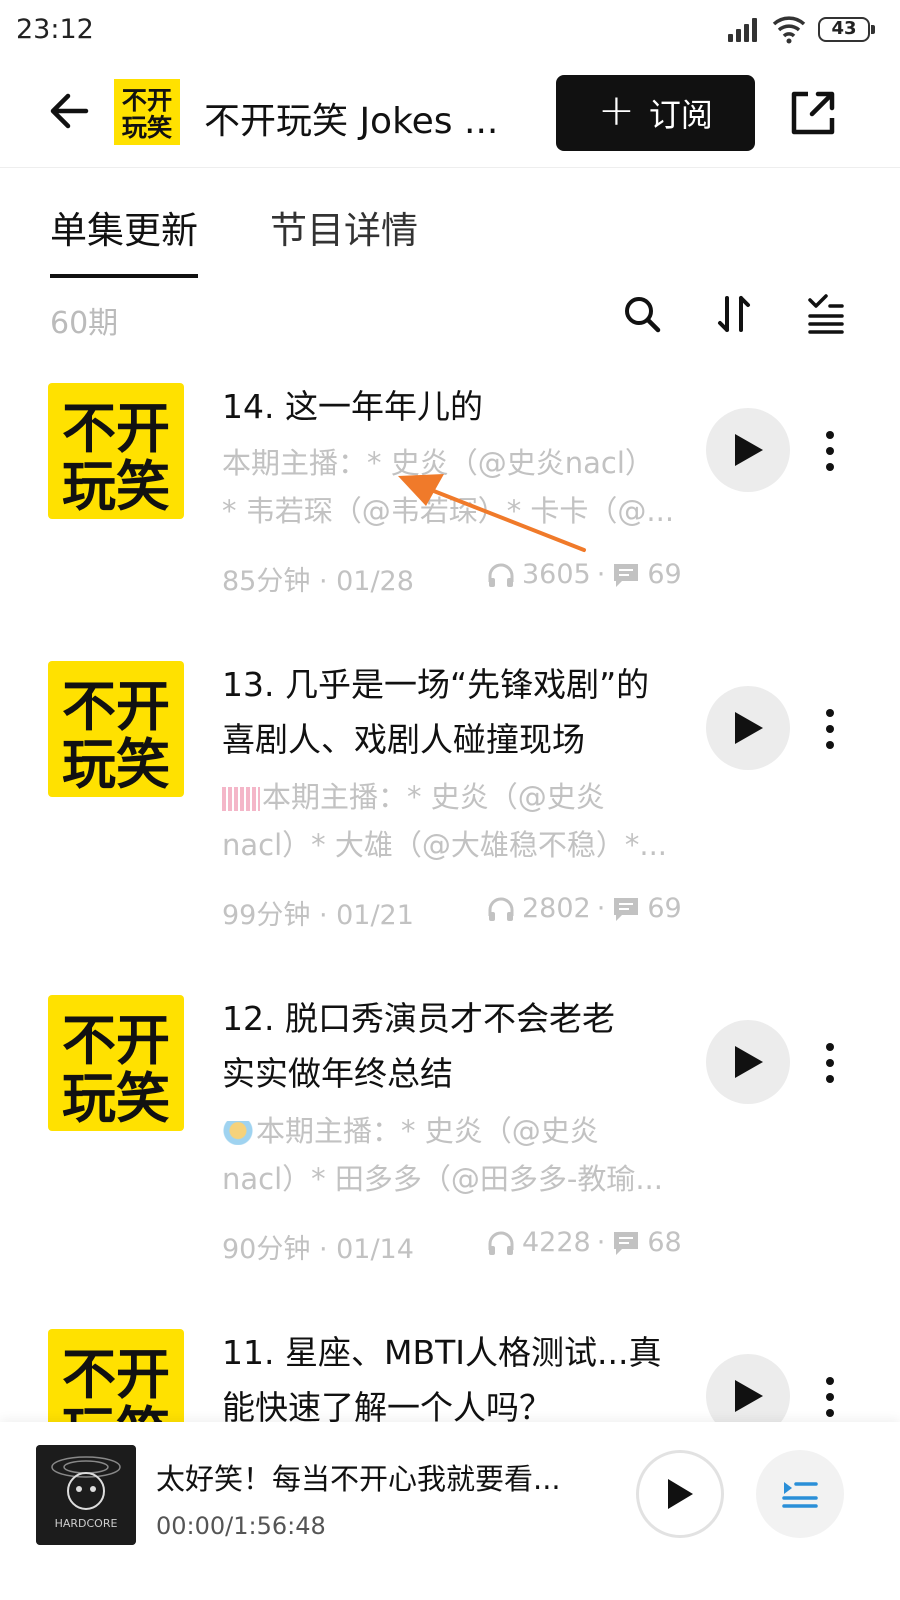  I want to click on episode-title-line: 11. 星座、MBTI人格测试...真, so click(442, 1352).